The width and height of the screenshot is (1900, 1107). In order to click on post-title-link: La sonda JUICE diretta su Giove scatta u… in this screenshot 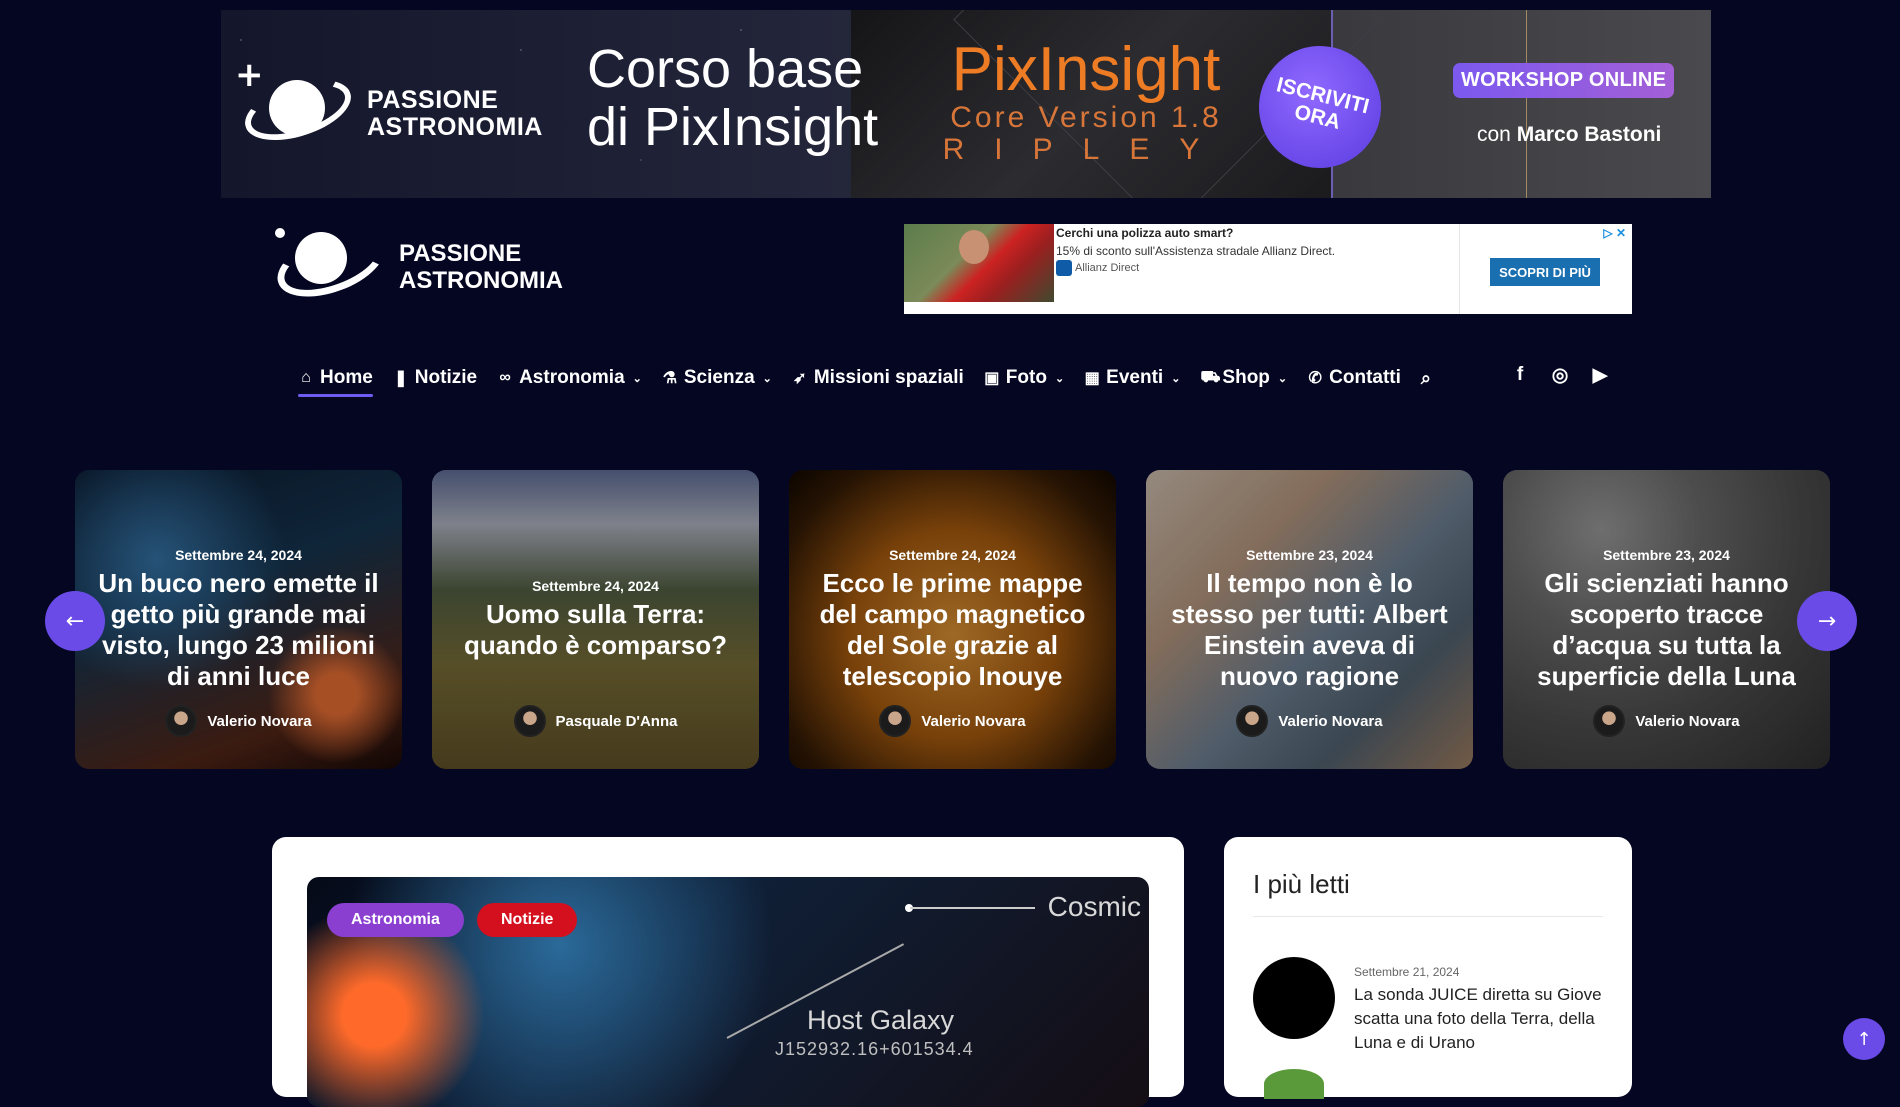, I will do `click(1484, 1019)`.